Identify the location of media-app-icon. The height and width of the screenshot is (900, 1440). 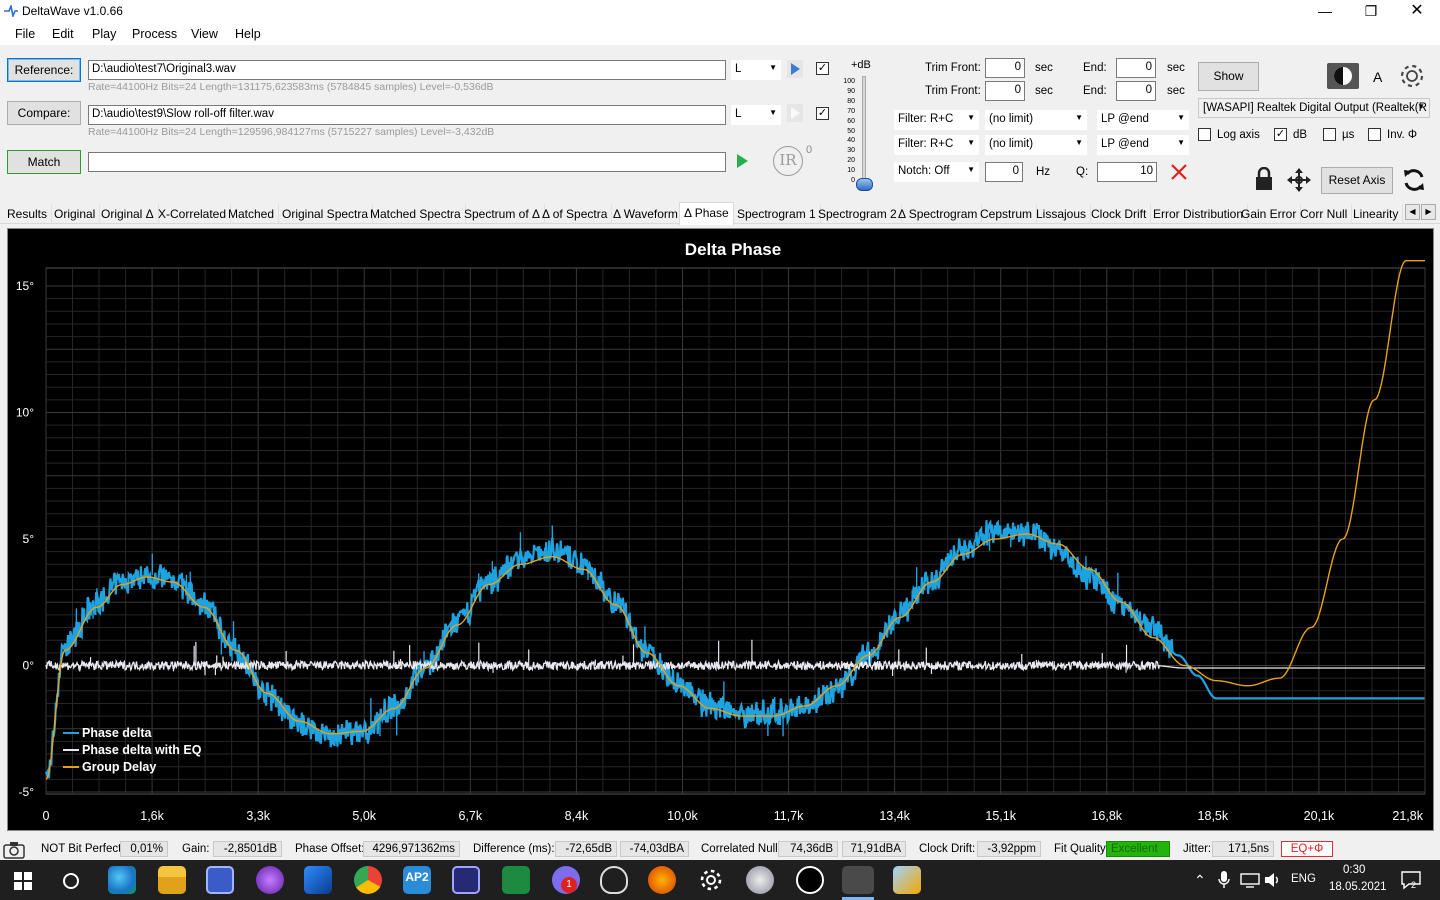
(662, 880).